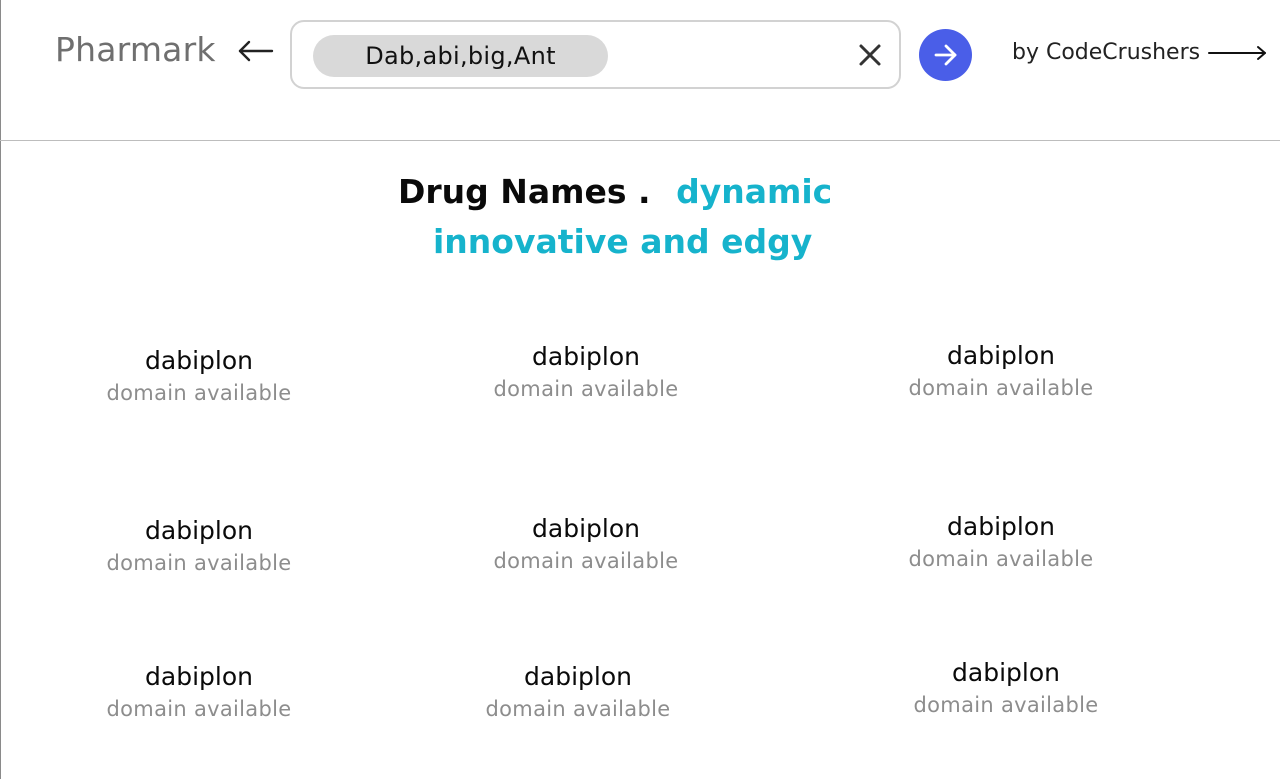  I want to click on page-title-main: Drug Names ., so click(524, 191).